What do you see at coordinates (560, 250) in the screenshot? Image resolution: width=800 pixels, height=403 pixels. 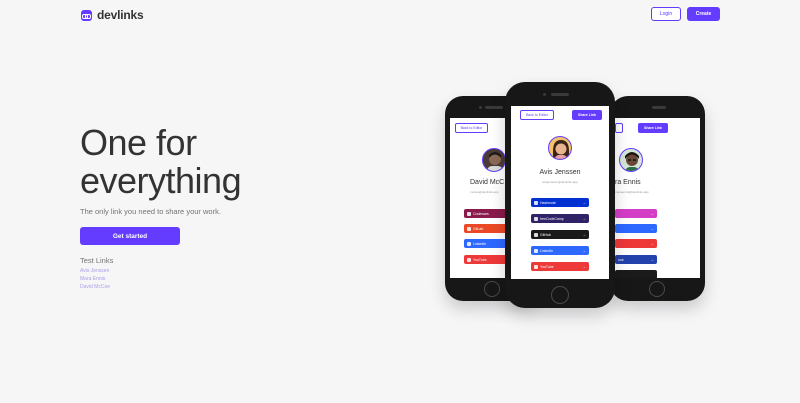 I see `link-linkedin: LinkedIn →` at bounding box center [560, 250].